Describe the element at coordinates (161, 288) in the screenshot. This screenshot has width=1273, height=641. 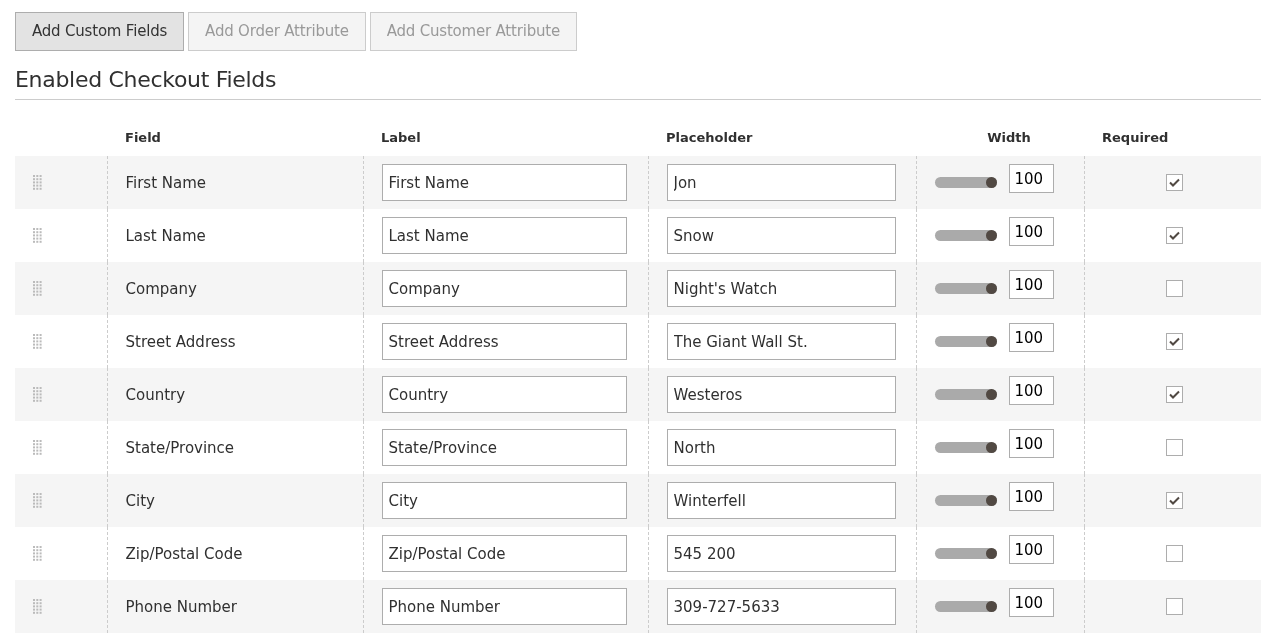
I see `field-name: Company` at that location.